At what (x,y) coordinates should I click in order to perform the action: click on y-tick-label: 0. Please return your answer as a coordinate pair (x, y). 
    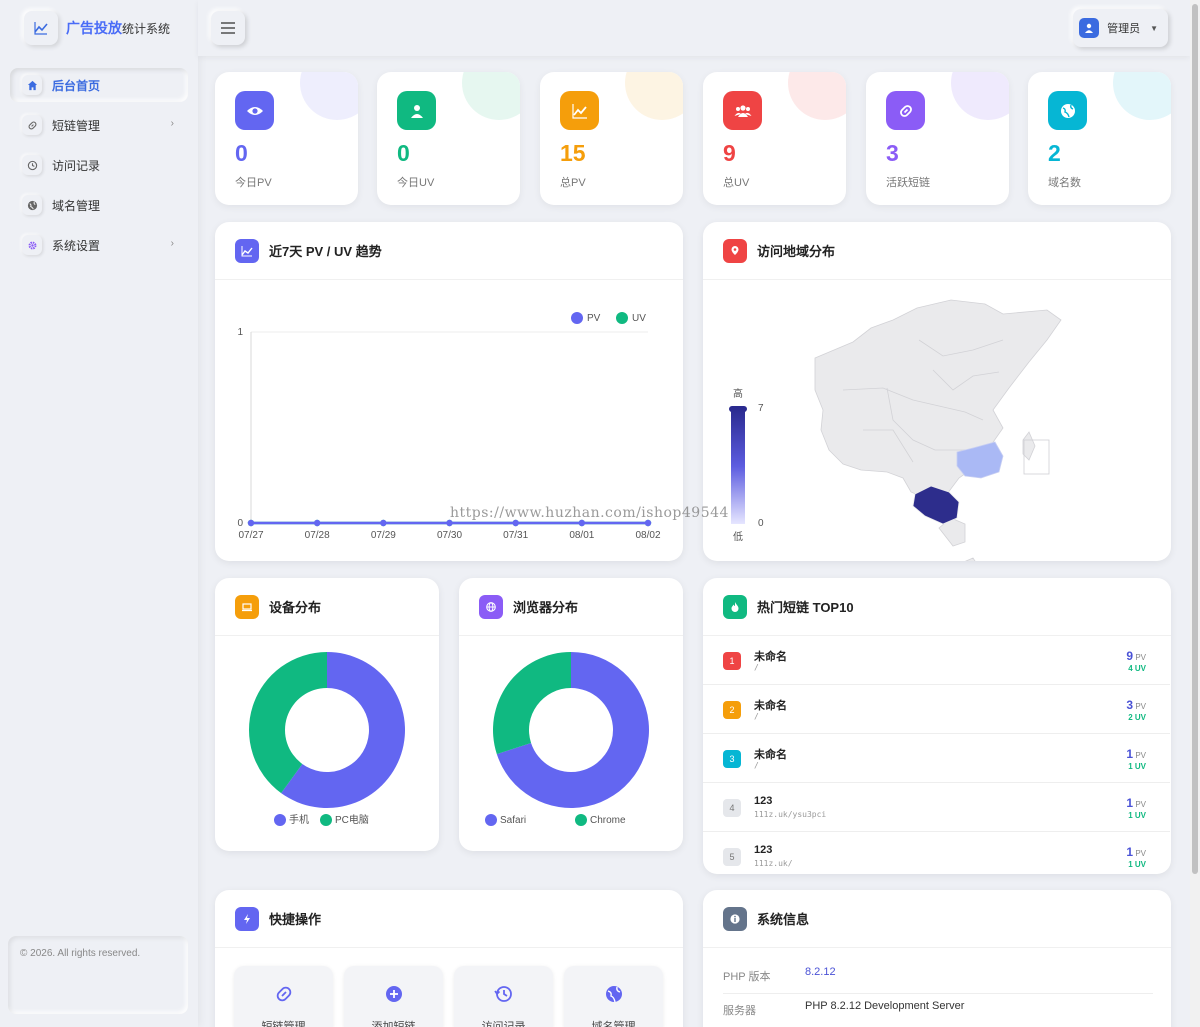
    Looking at the image, I should click on (240, 523).